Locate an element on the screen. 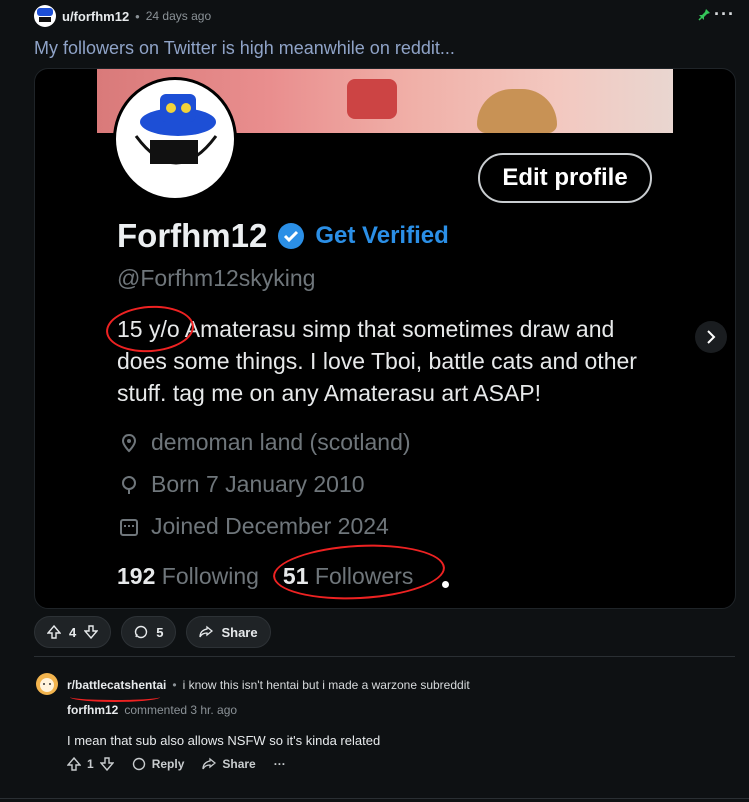 This screenshot has width=749, height=802. joined-text: Joined December 2024 is located at coordinates (270, 526).